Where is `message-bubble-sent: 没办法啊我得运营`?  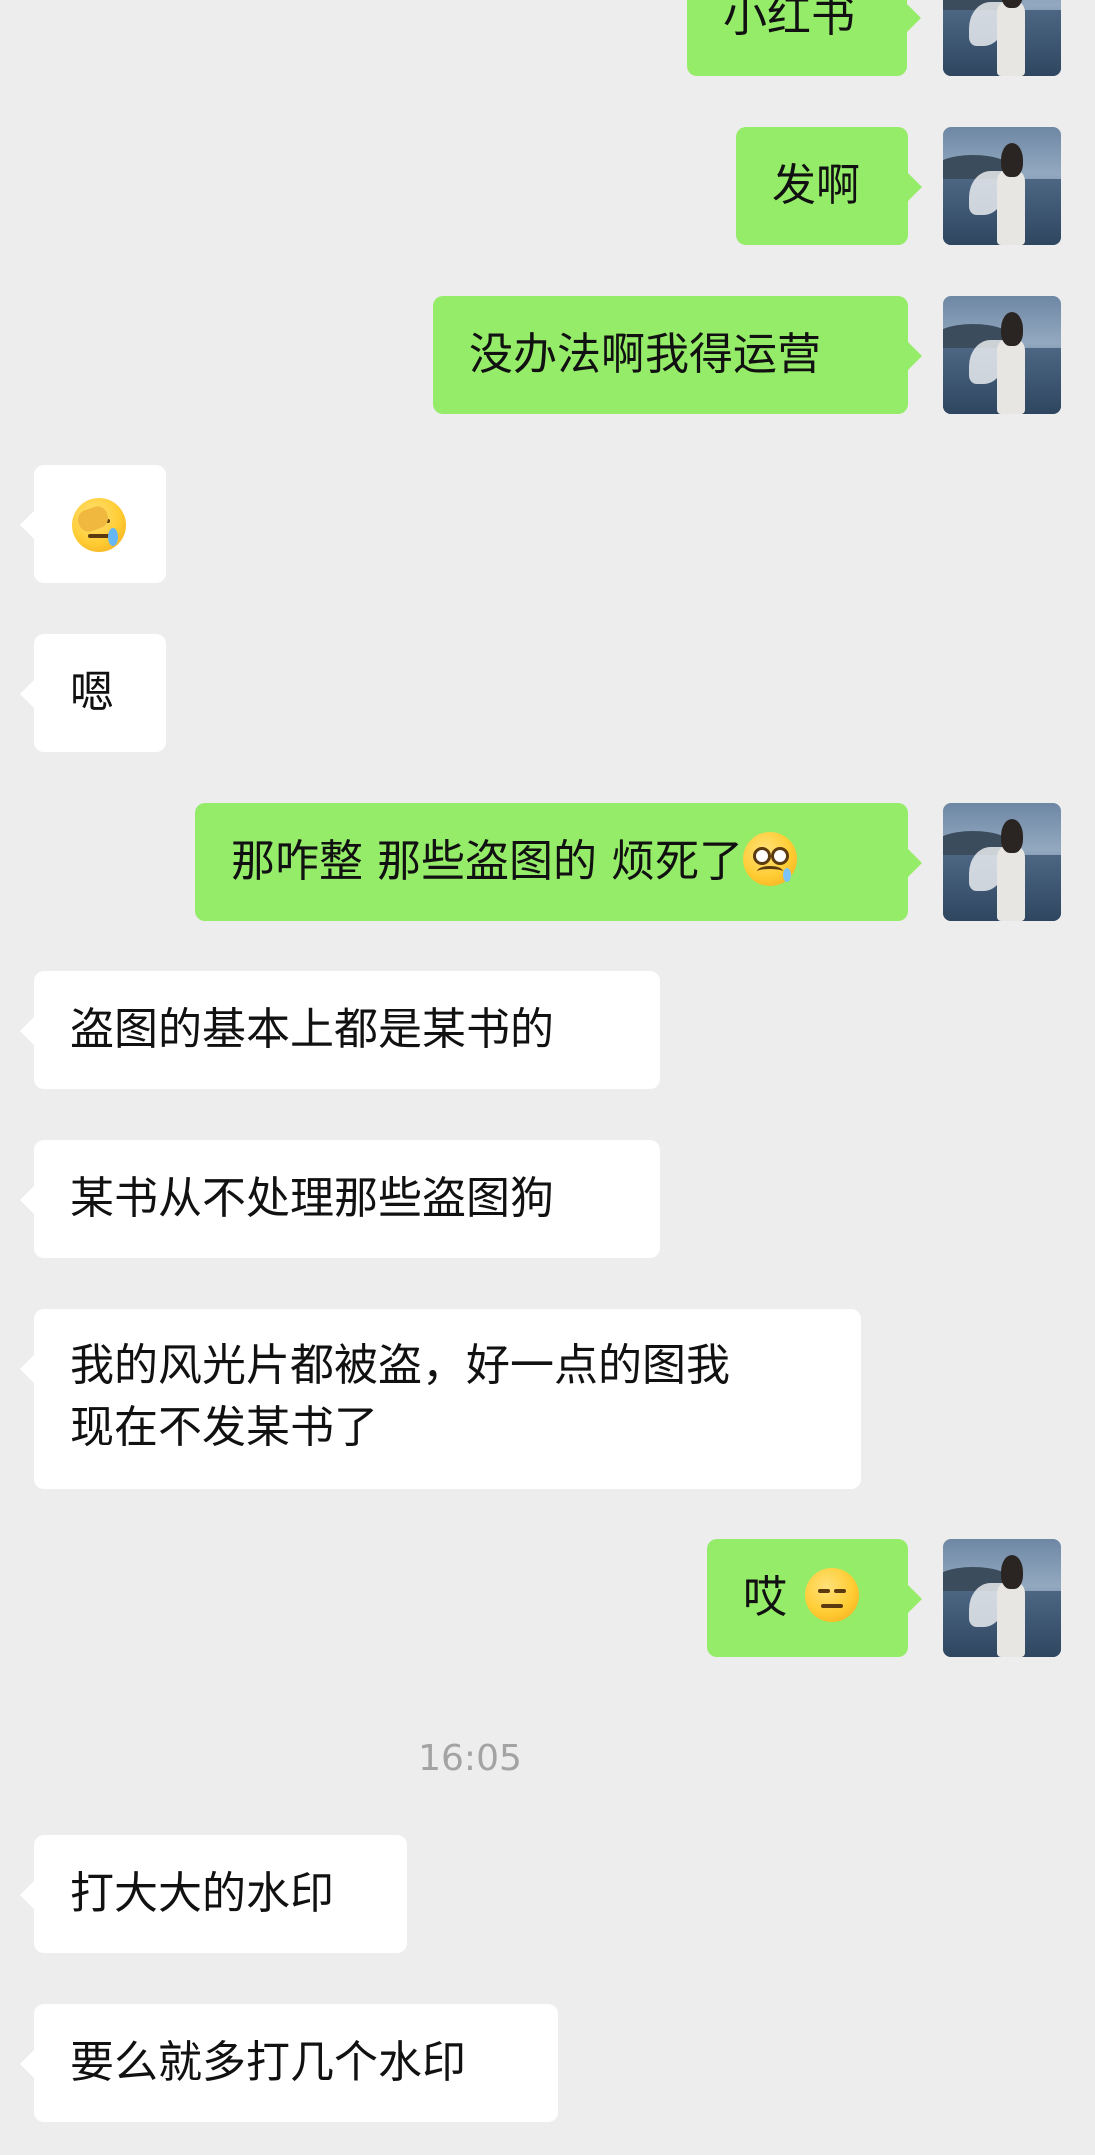
message-bubble-sent: 没办法啊我得运营 is located at coordinates (677, 355).